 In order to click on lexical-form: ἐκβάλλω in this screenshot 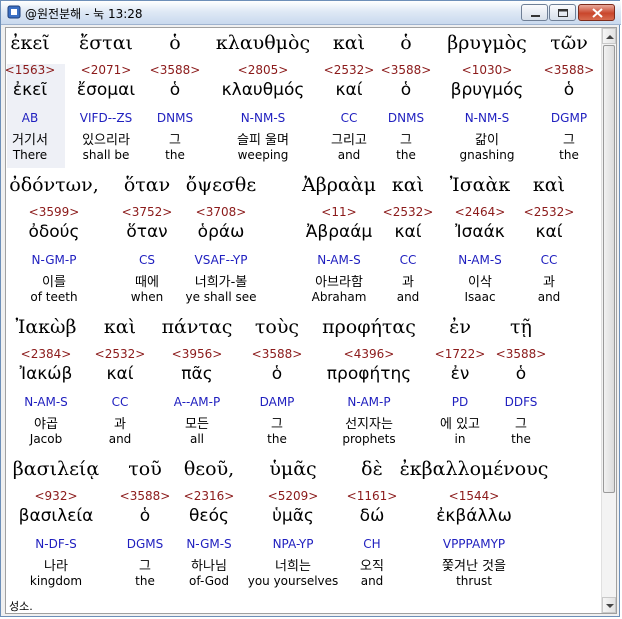, I will do `click(474, 516)`.